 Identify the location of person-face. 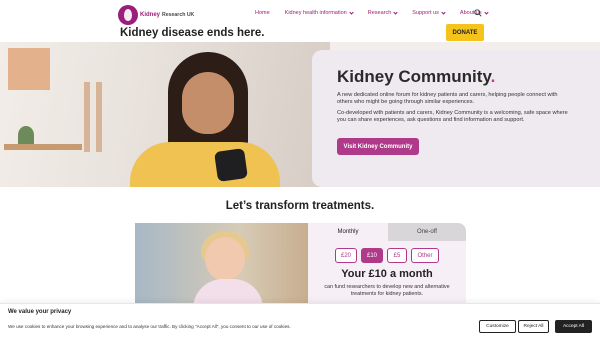
(208, 103).